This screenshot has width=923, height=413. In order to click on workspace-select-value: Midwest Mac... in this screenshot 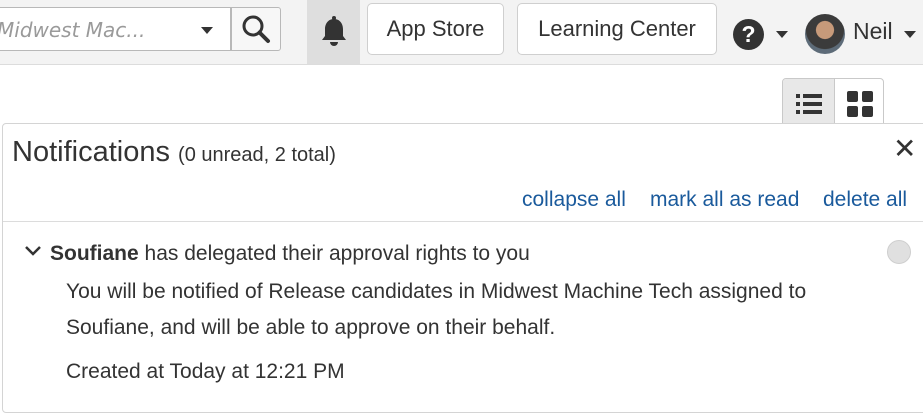, I will do `click(73, 30)`.